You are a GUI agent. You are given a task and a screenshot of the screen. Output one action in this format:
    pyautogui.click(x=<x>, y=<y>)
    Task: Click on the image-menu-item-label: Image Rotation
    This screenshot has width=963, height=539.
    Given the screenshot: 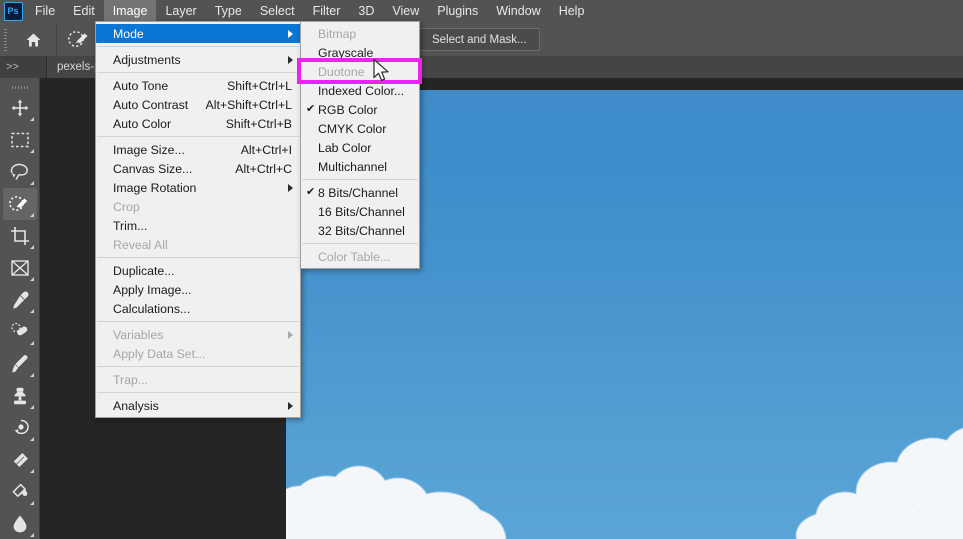 What is the action you would take?
    pyautogui.click(x=155, y=187)
    